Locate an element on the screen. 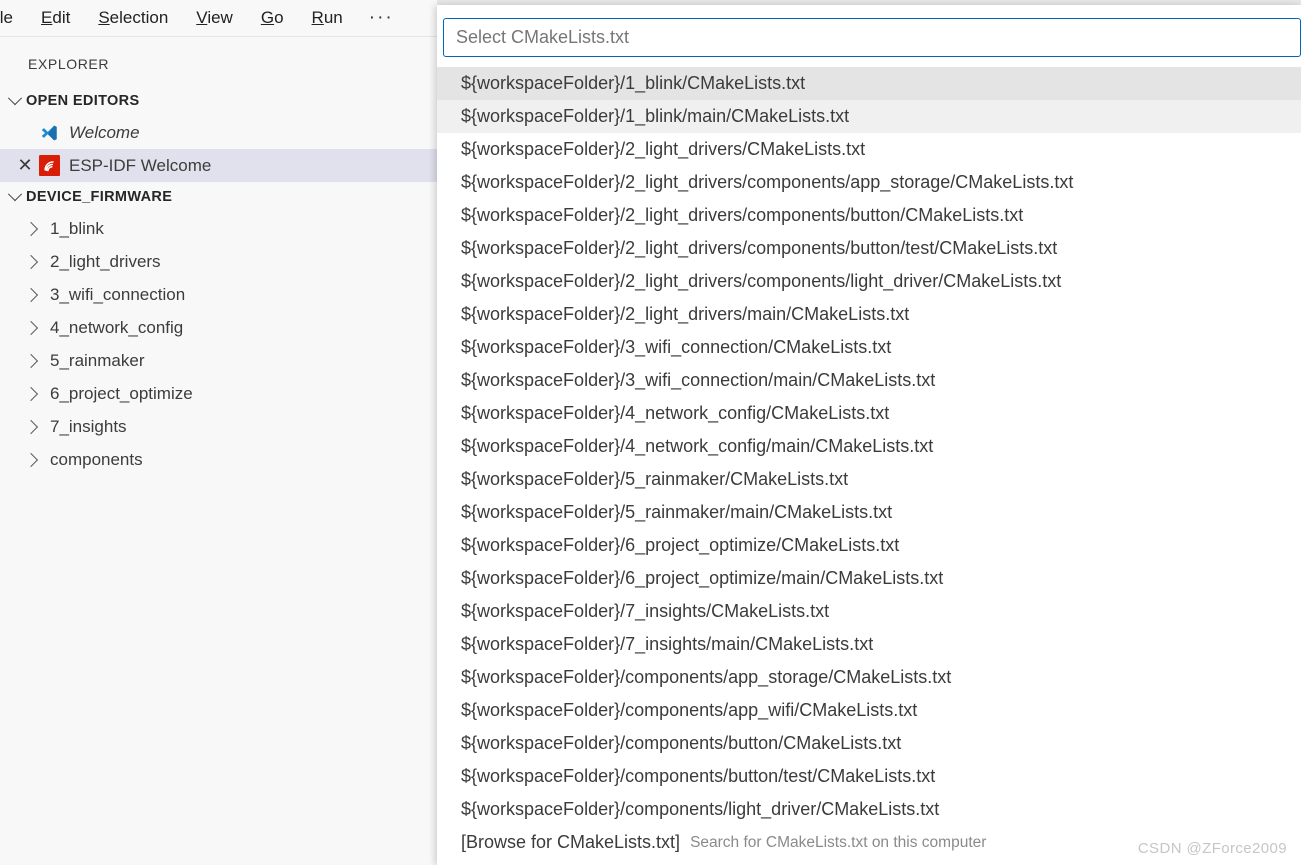  menu-overflow-icon: ··· is located at coordinates (381, 18).